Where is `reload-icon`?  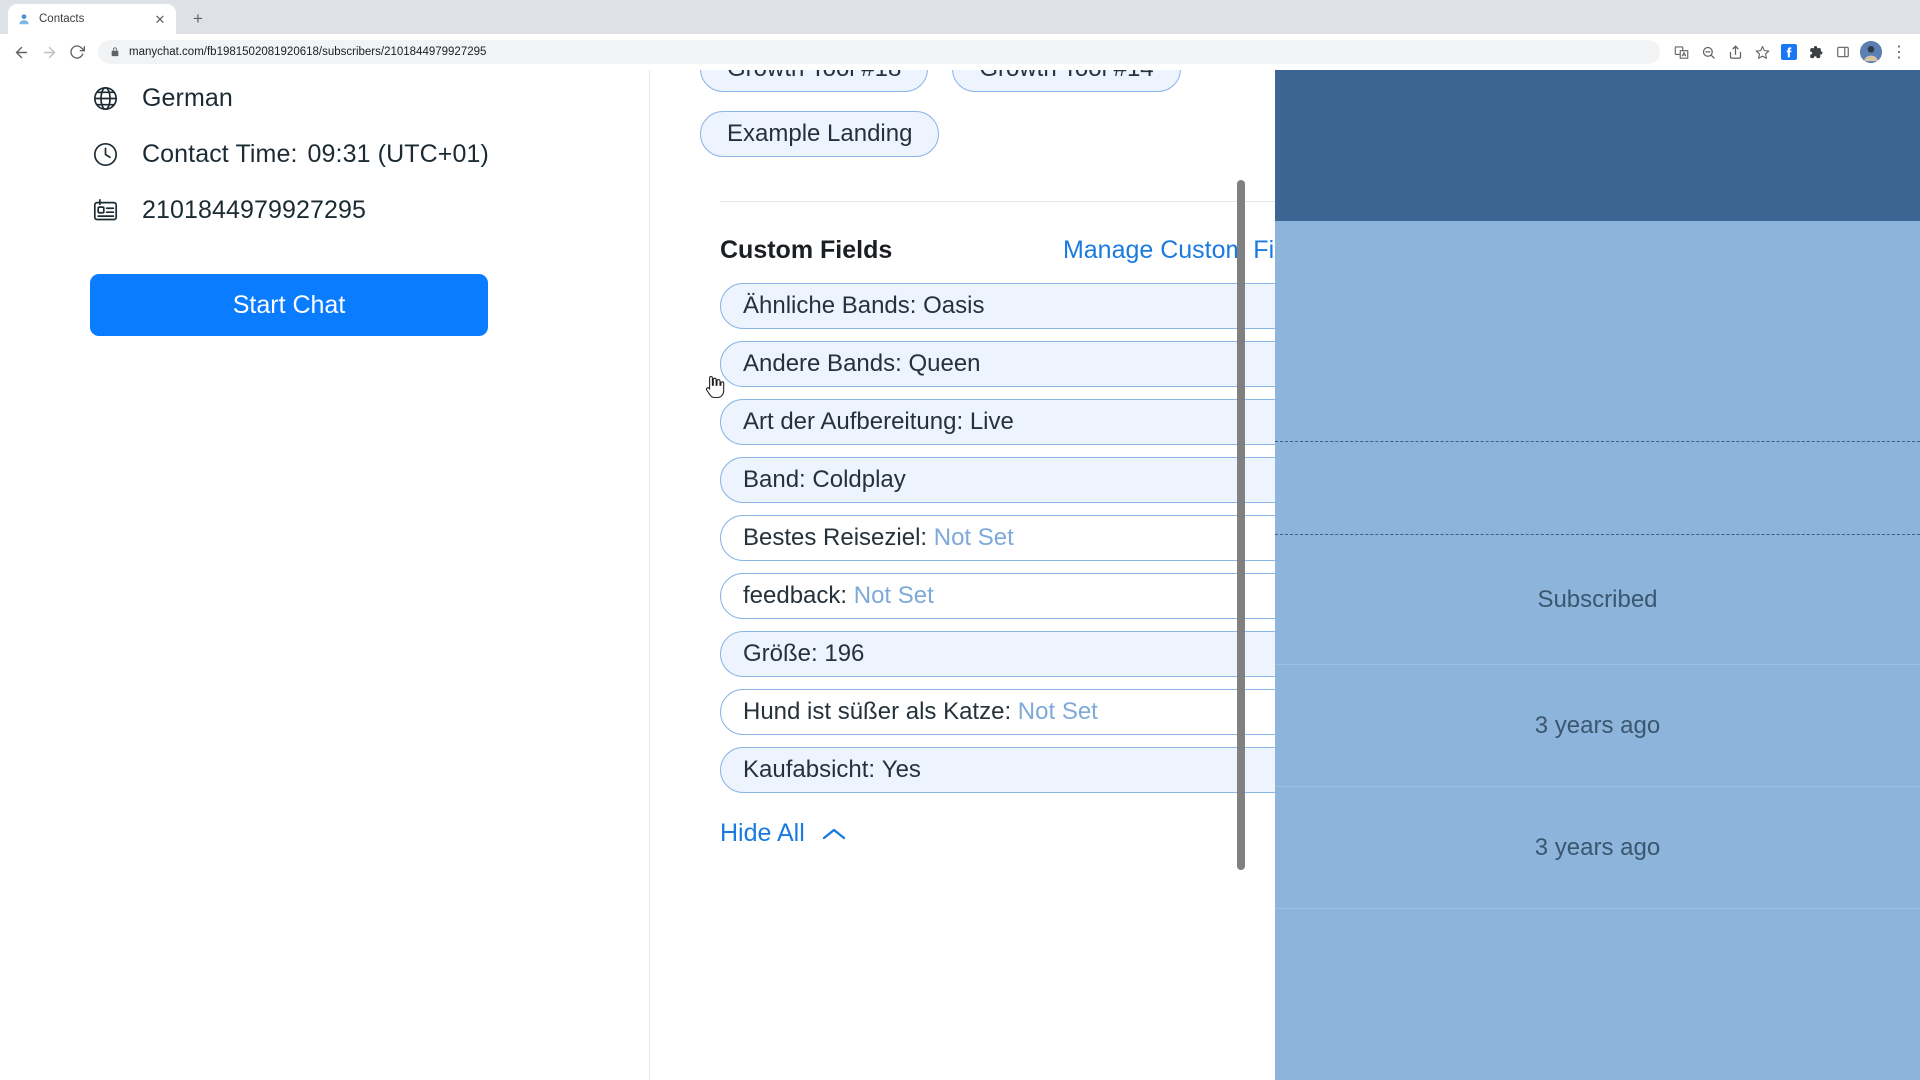
reload-icon is located at coordinates (77, 52).